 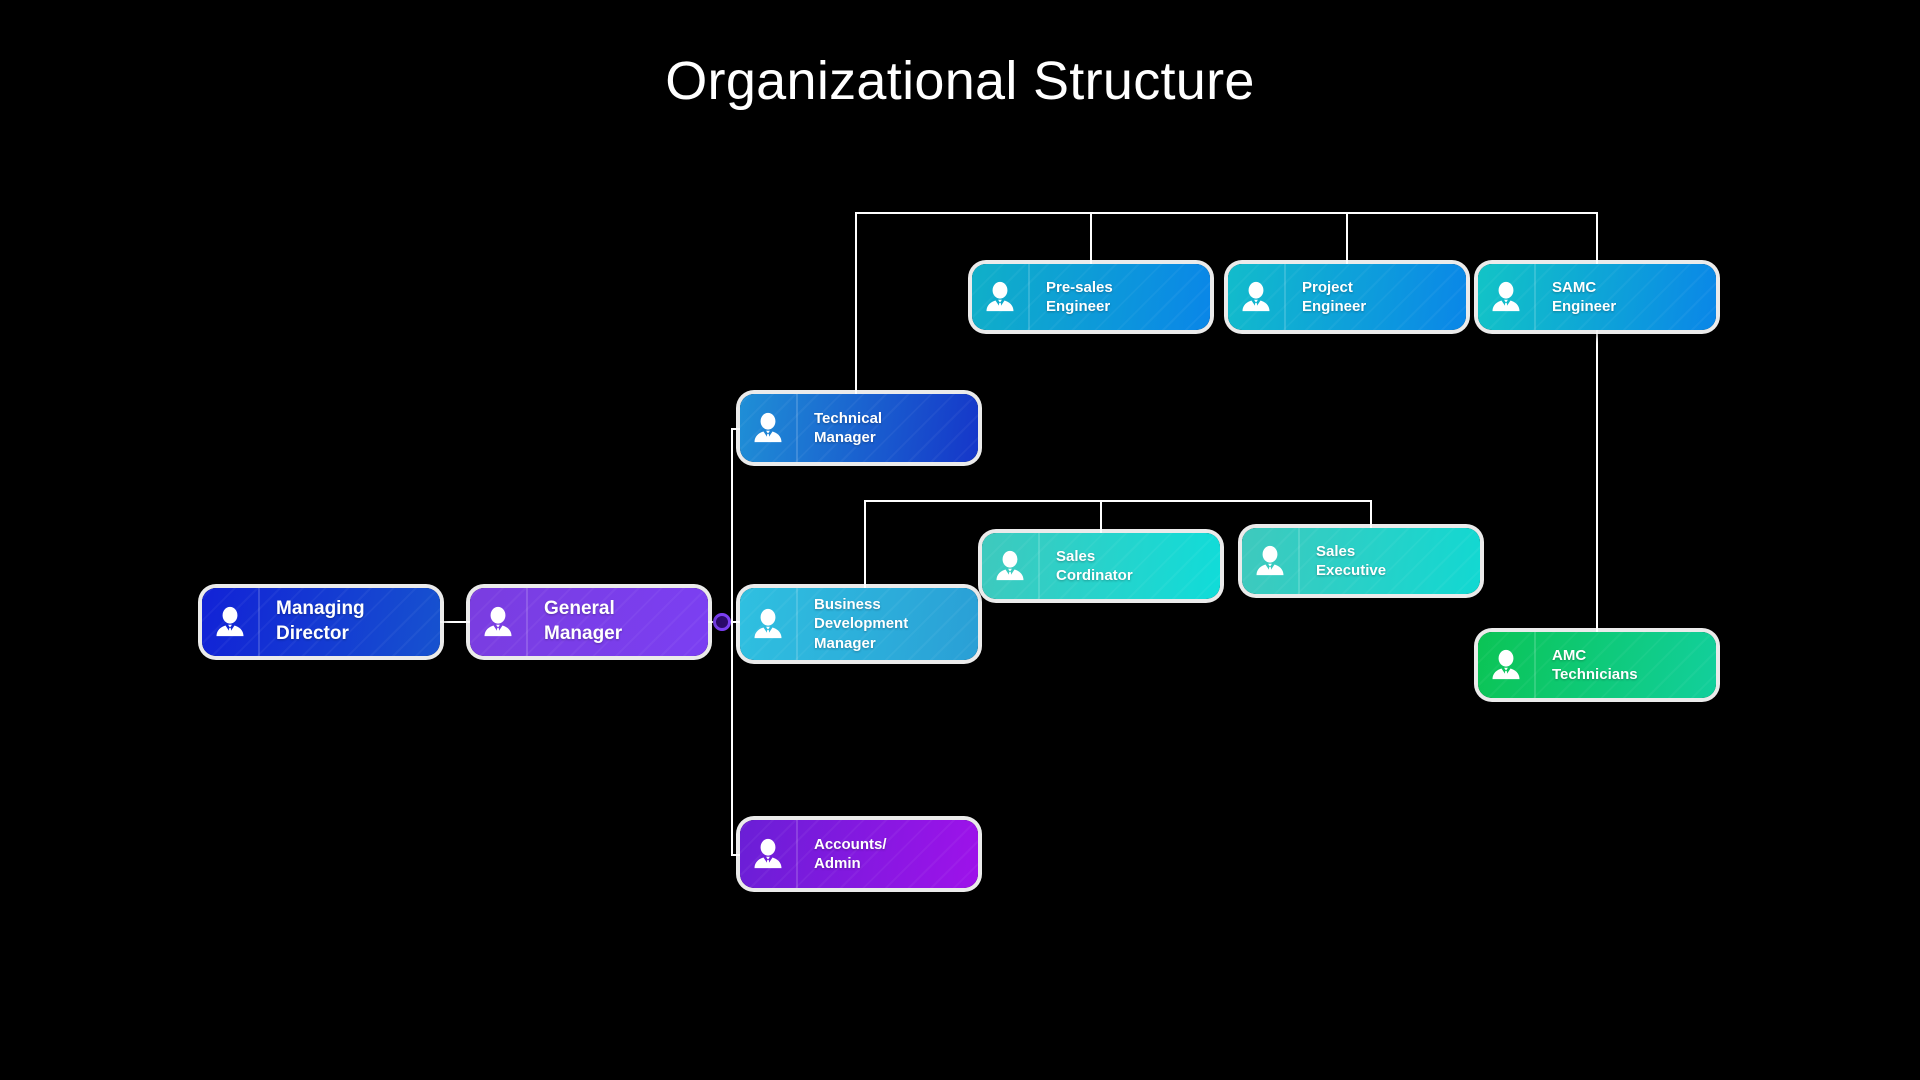 What do you see at coordinates (1347, 238) in the screenshot?
I see `connector-drop-project` at bounding box center [1347, 238].